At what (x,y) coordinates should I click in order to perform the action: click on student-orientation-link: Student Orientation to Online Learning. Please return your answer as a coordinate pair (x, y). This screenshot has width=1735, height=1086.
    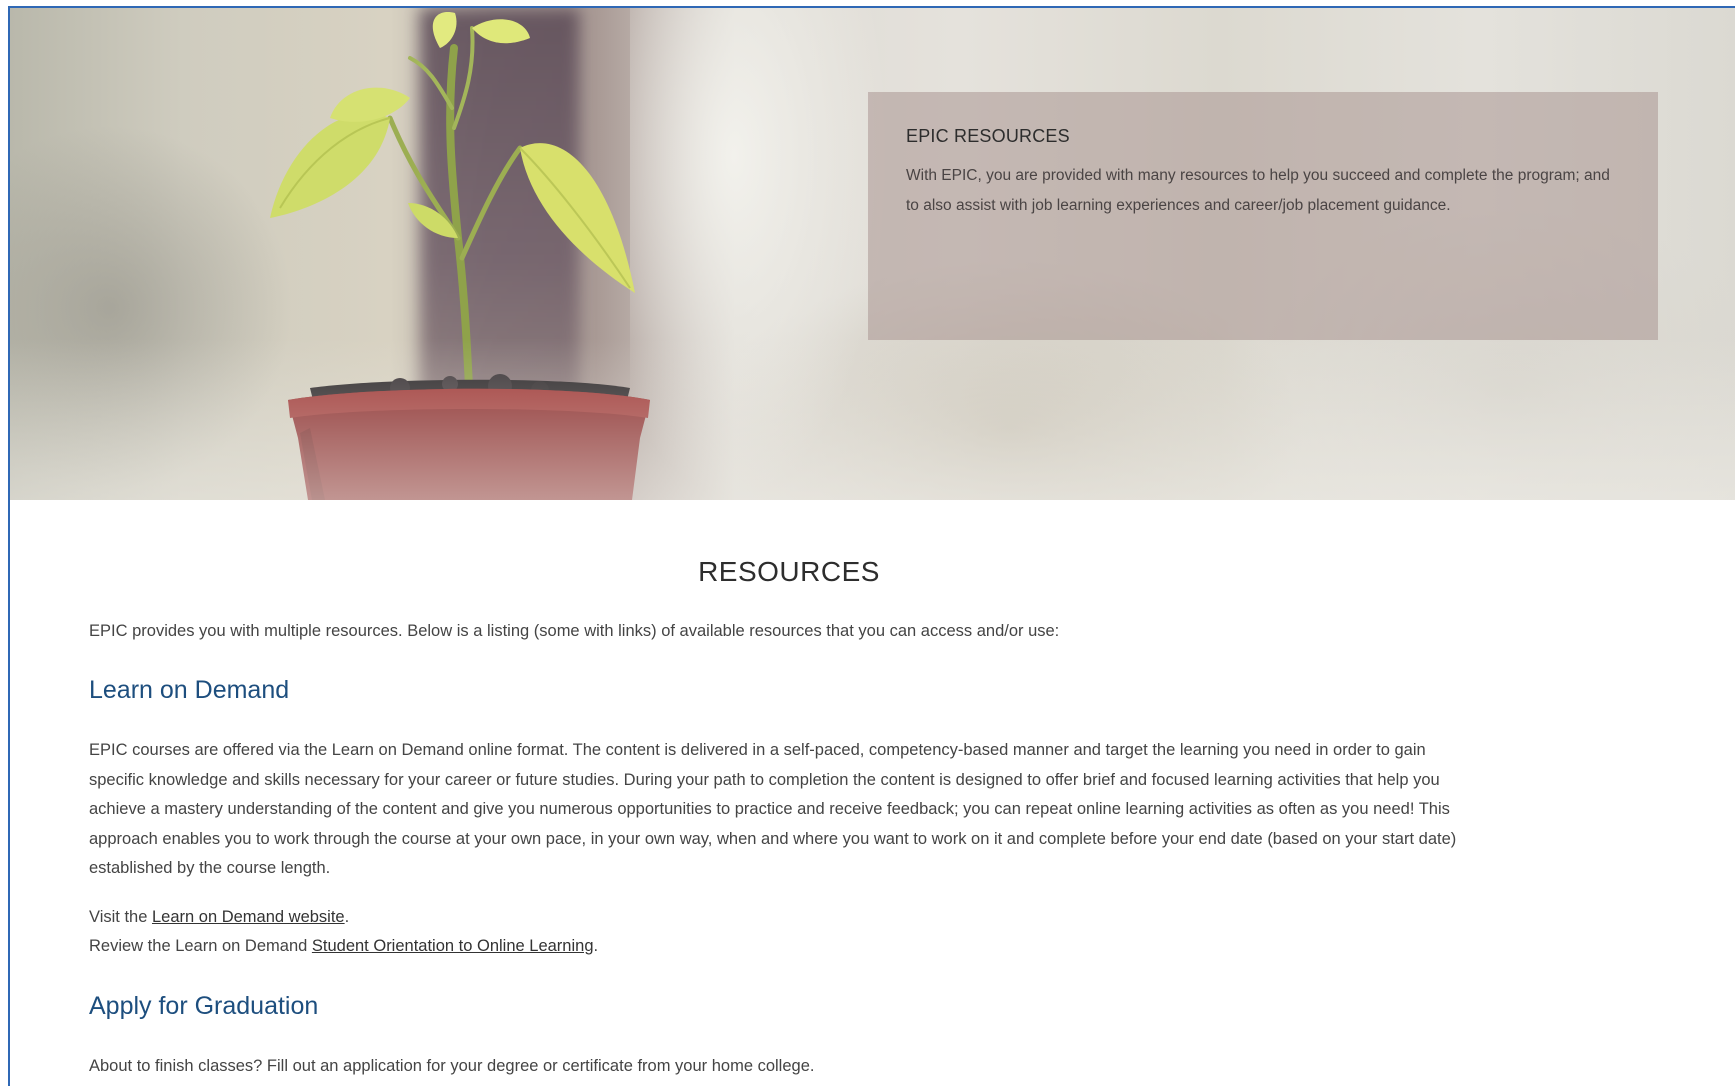
    Looking at the image, I should click on (453, 946).